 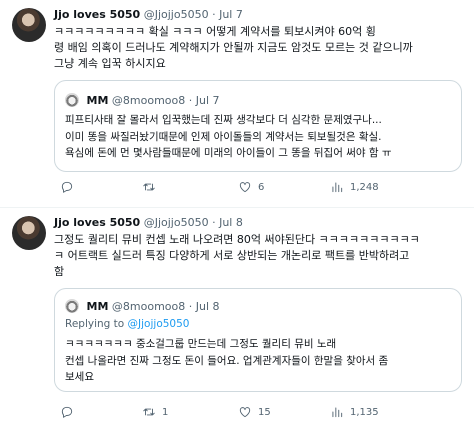 What do you see at coordinates (227, 360) in the screenshot?
I see `quote-text-line: 컨셉 나올라면 진짜 그정도 돈이 들어요. 업계관계자들이 한말을 찾아서 좀` at bounding box center [227, 360].